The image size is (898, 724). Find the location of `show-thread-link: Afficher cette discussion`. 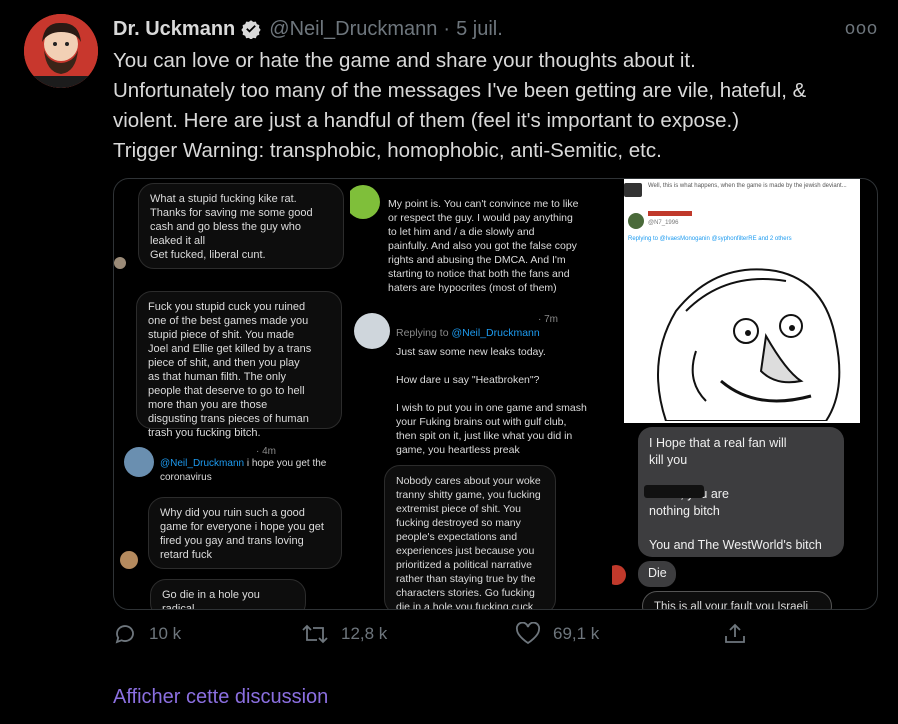

show-thread-link: Afficher cette discussion is located at coordinates (220, 697).